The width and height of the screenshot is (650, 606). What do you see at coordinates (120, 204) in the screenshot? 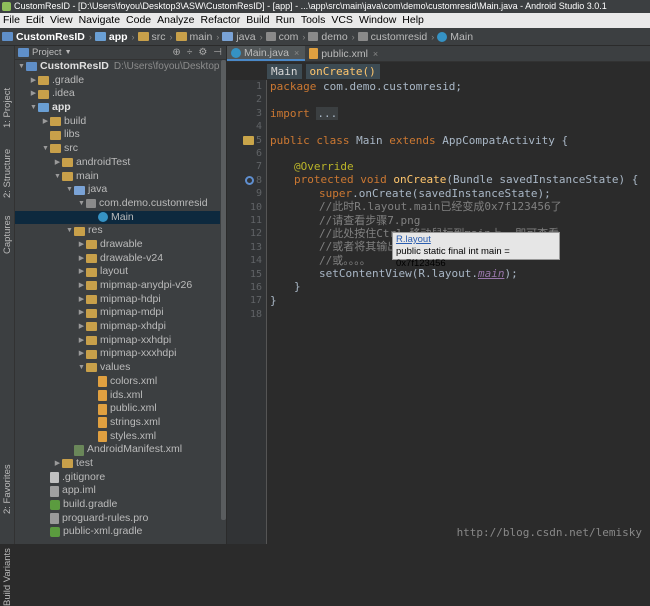
I see `tree-item: ▼com.demo.customresid` at bounding box center [120, 204].